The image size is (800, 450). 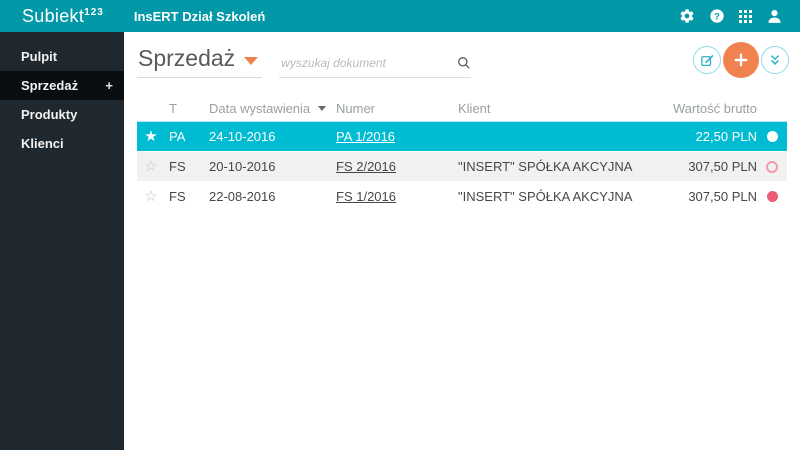 I want to click on dropdown-caret-icon, so click(x=251, y=61).